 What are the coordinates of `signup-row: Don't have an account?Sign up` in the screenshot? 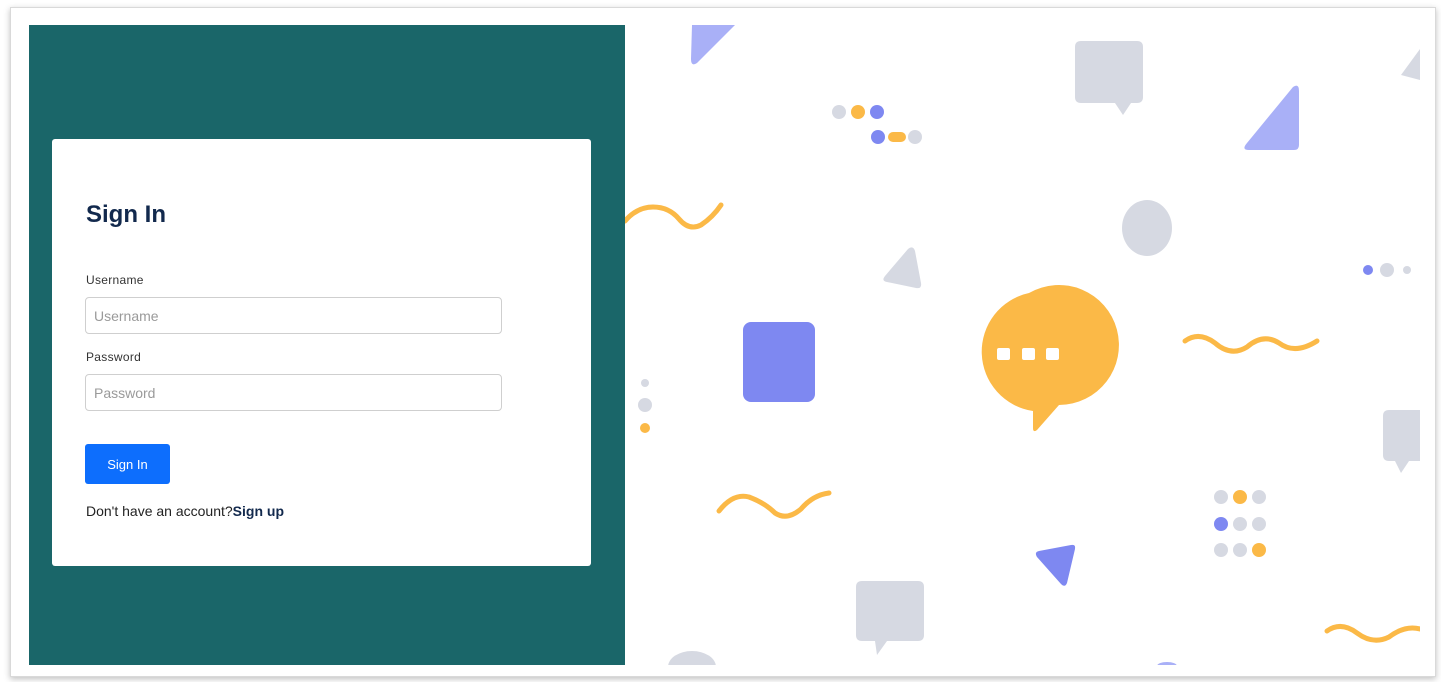 It's located at (185, 511).